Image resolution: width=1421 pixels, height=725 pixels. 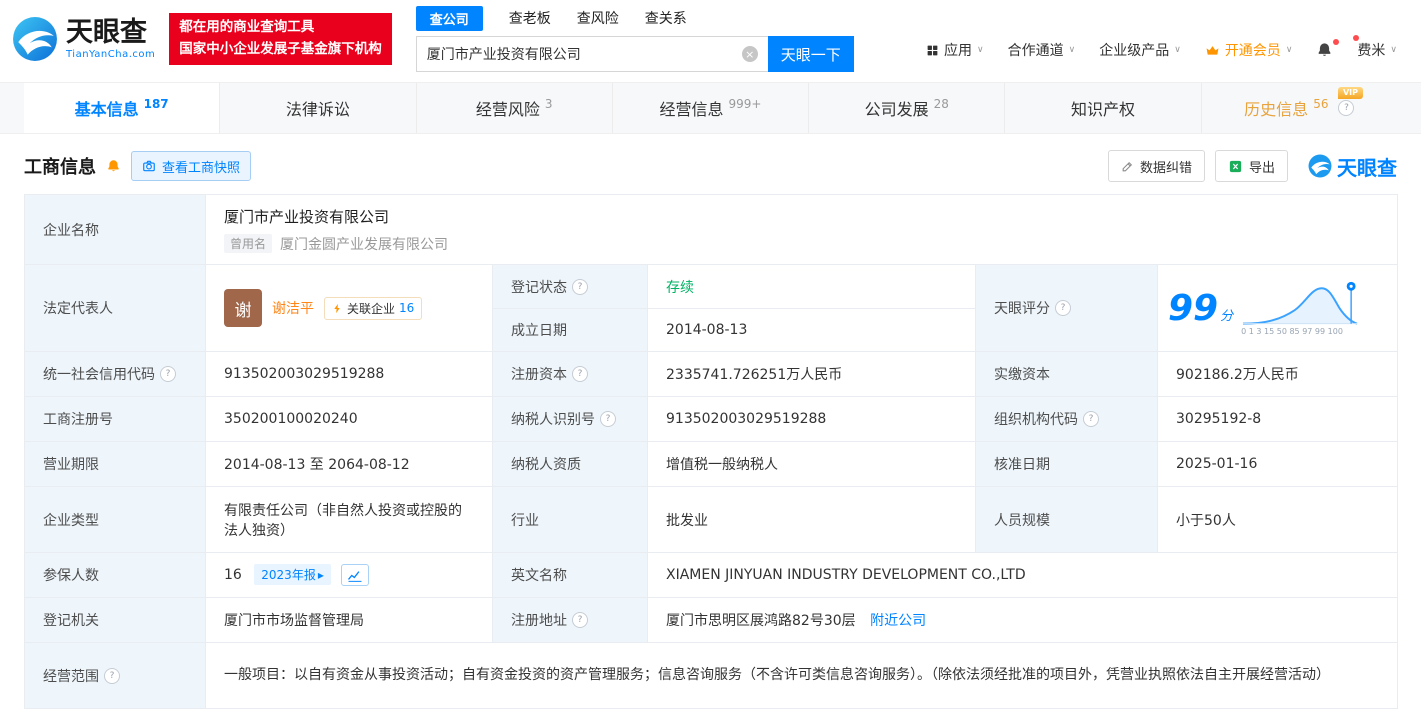 What do you see at coordinates (1219, 419) in the screenshot?
I see `value-text: 30295192-8` at bounding box center [1219, 419].